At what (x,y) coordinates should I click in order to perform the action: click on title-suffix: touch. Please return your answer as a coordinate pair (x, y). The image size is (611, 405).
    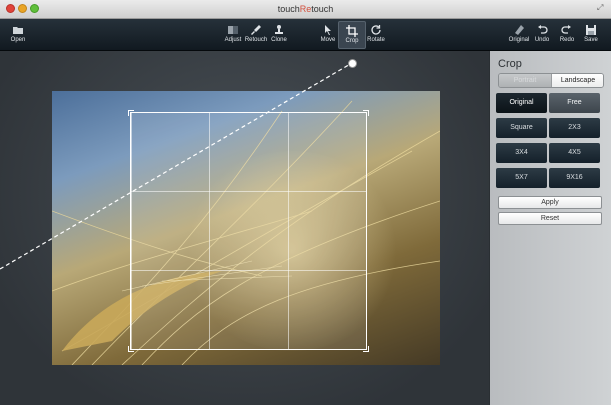
    Looking at the image, I should click on (322, 9).